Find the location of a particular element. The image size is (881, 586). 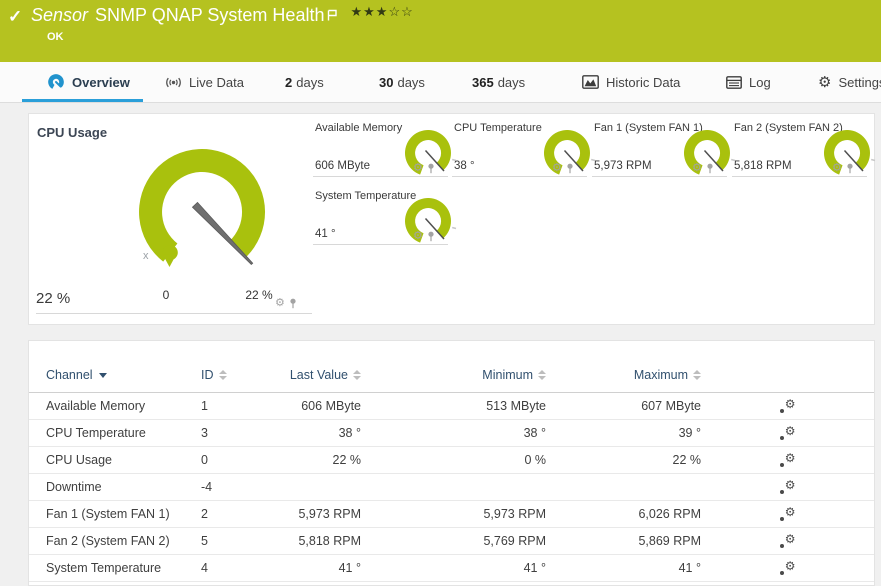

gauge-box-available-memory: Available Memory 606 MByte ⚙ is located at coordinates (385, 146).